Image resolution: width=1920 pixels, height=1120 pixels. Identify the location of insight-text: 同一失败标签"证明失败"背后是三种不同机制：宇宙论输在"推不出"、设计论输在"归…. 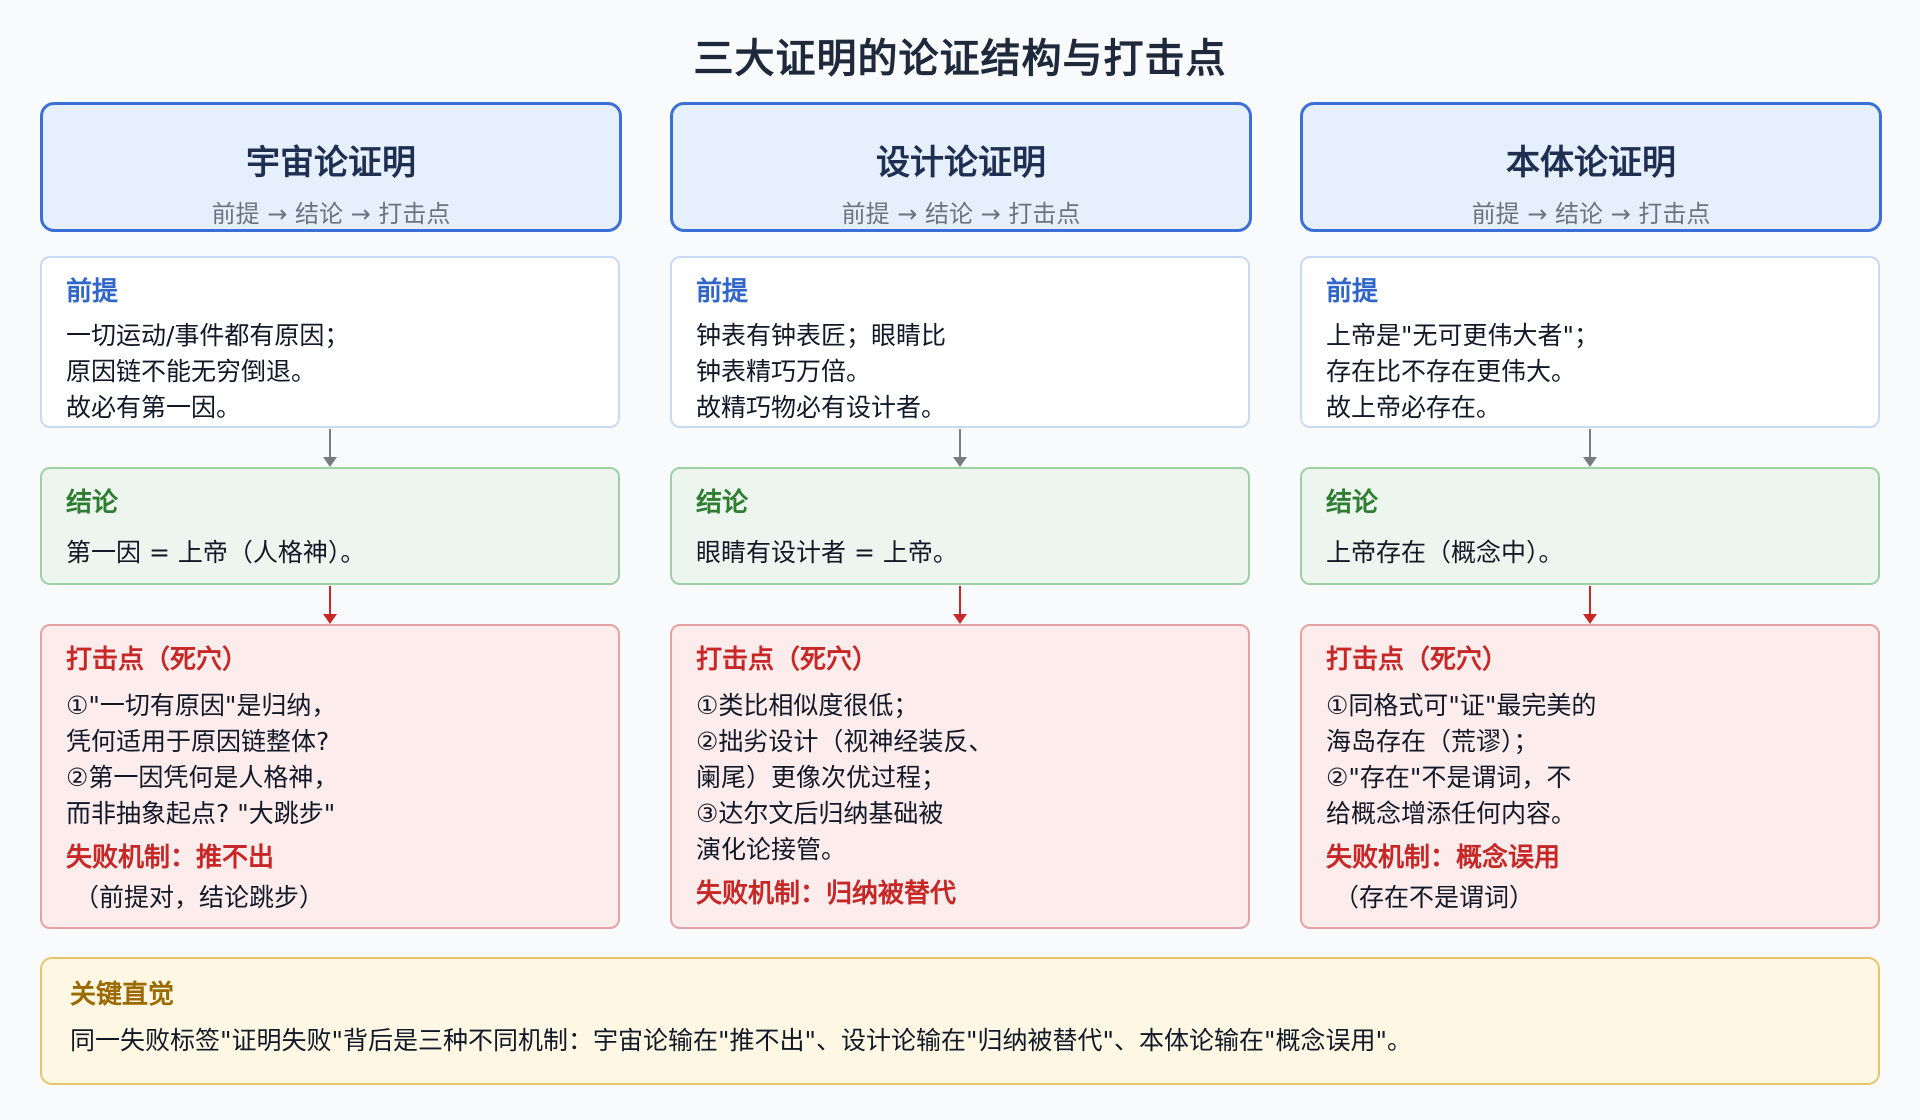
(741, 1040).